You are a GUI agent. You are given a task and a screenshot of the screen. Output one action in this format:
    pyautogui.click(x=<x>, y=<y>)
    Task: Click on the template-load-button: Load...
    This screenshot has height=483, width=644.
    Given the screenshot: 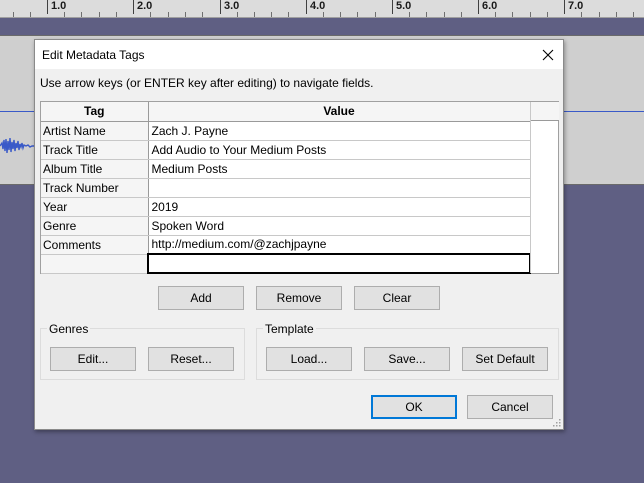 What is the action you would take?
    pyautogui.click(x=309, y=359)
    